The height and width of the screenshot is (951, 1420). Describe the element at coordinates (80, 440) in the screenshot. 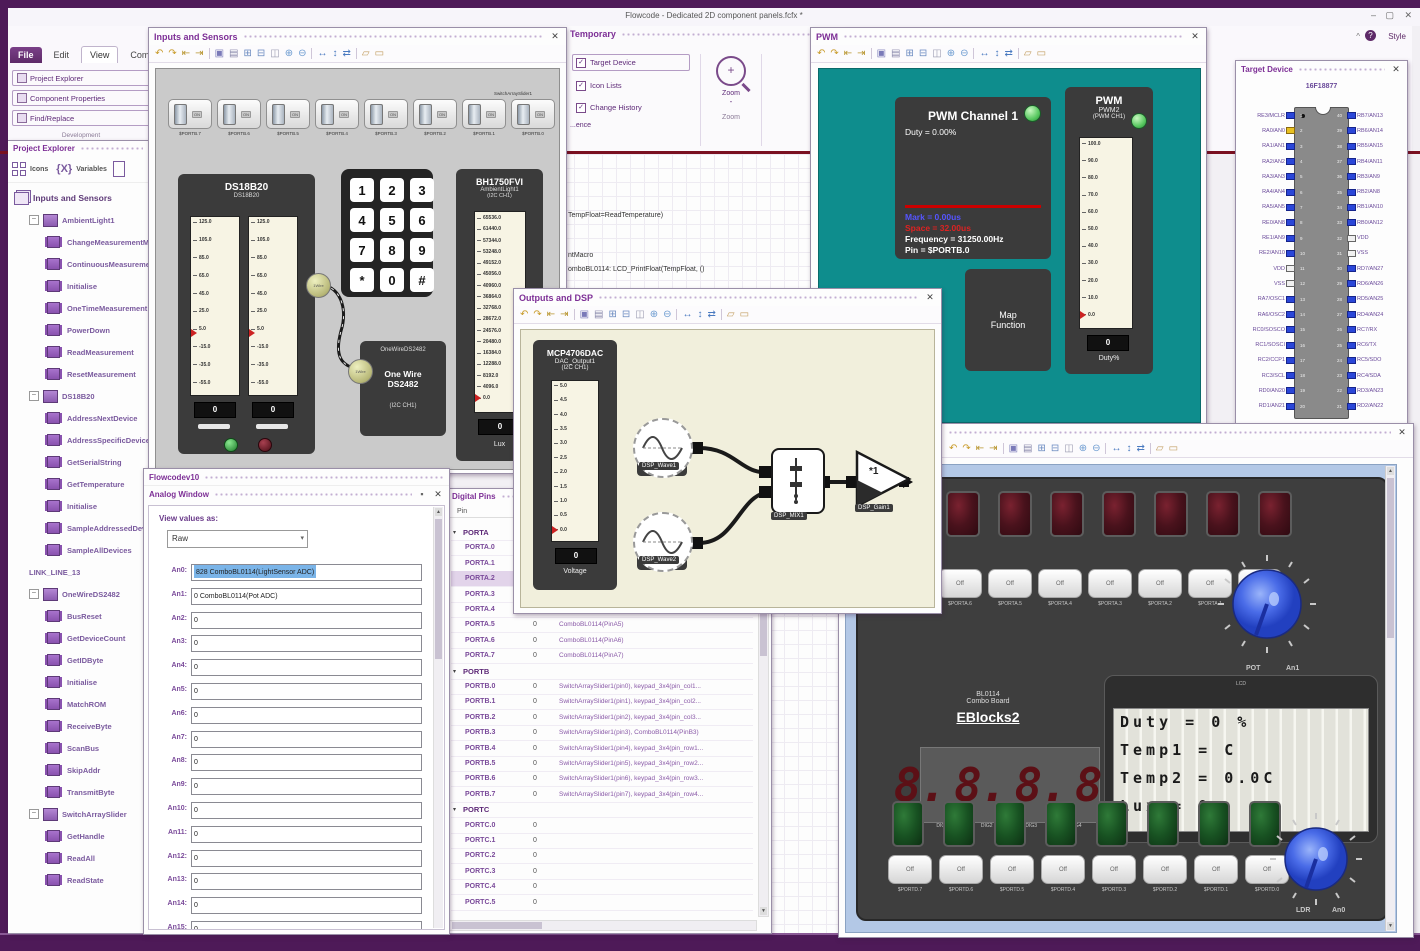

I see `tree-item: AddressSpecificDevice` at that location.